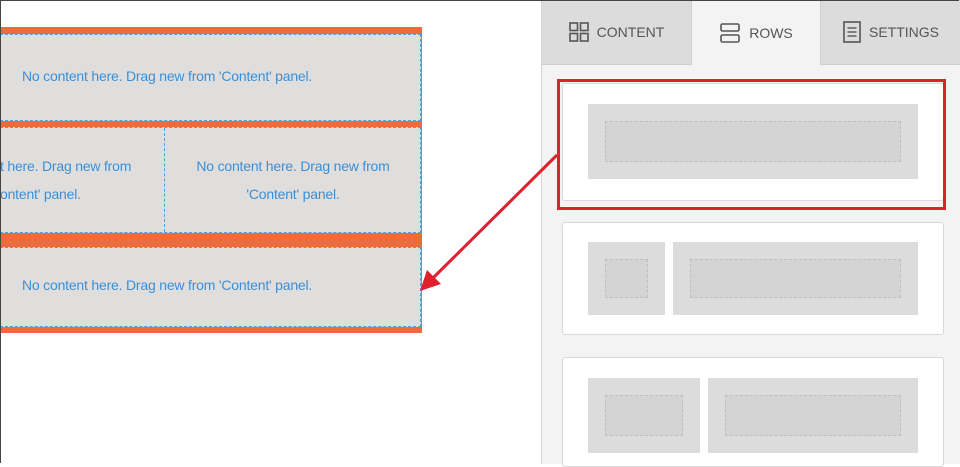 The image size is (960, 467). I want to click on column-placeholder-line1: No content here. Drag new from, so click(293, 166).